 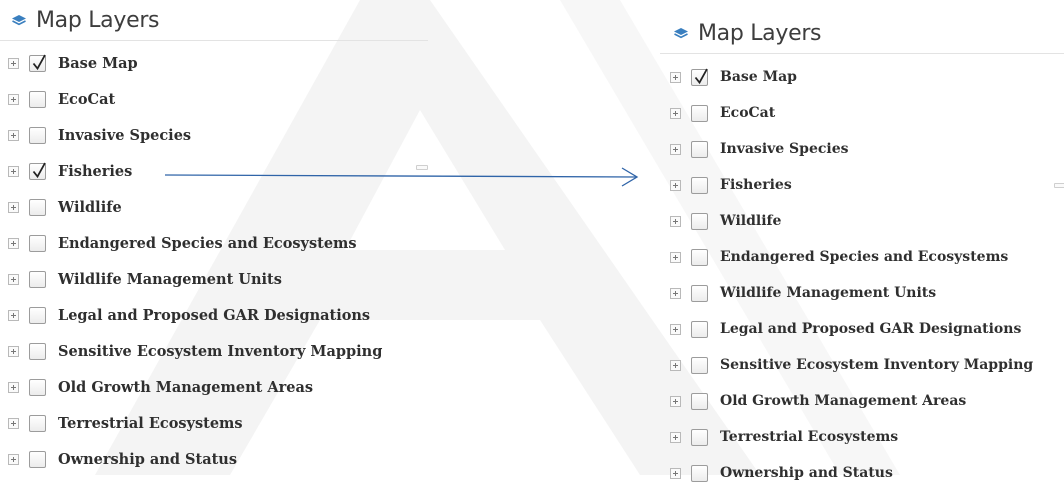 What do you see at coordinates (214, 99) in the screenshot?
I see `layer-row-ecocat: EcoCat` at bounding box center [214, 99].